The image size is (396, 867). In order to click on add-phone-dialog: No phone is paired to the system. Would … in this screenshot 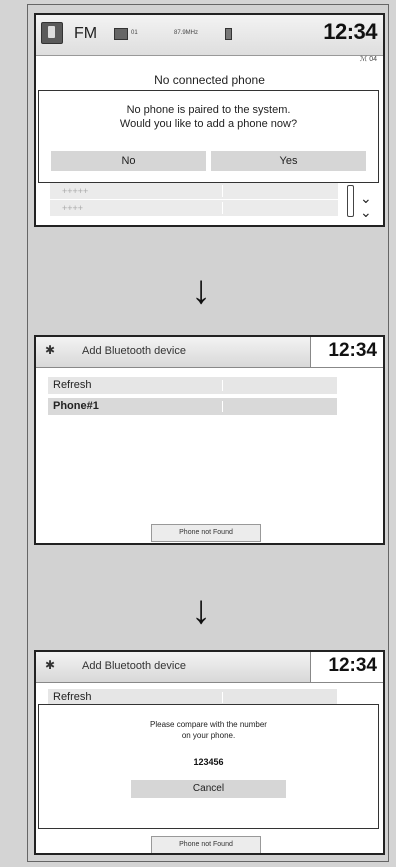, I will do `click(208, 136)`.